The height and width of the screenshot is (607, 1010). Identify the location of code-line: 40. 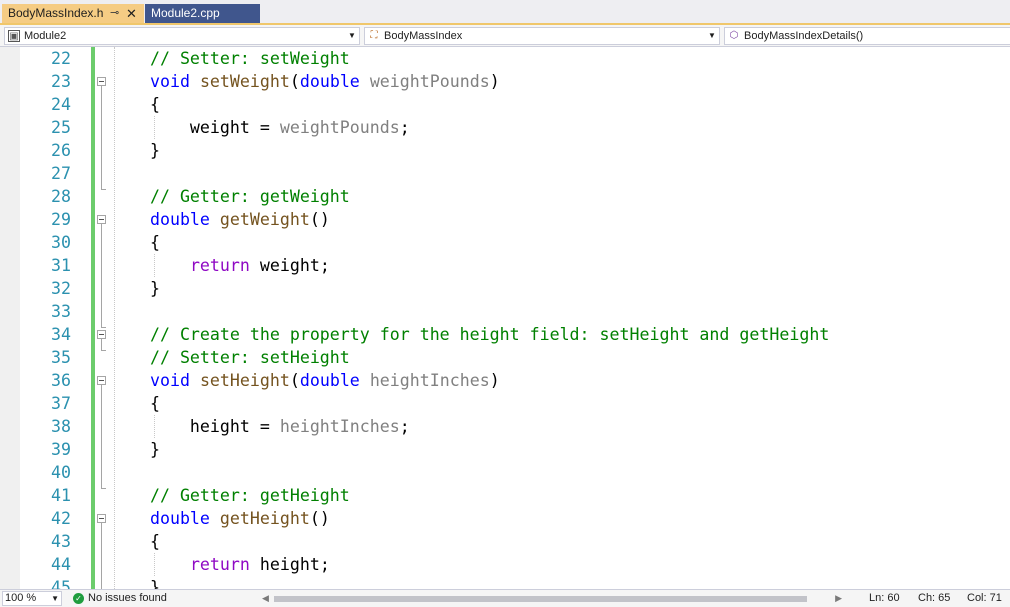
(505, 472).